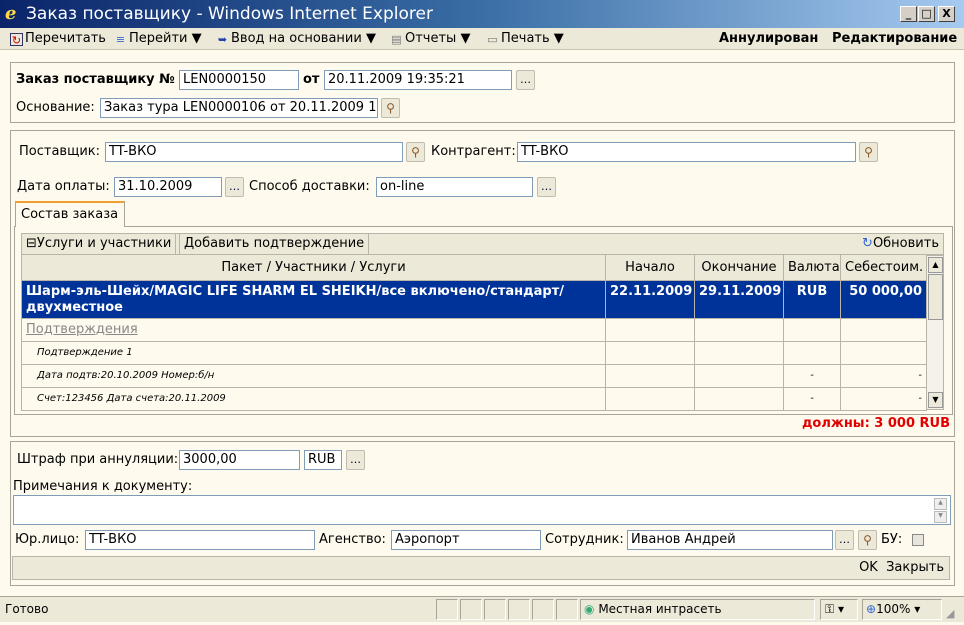 The height and width of the screenshot is (625, 964). What do you see at coordinates (418, 80) in the screenshot?
I see `order-date-input: 20.11.2009 19:35:21` at bounding box center [418, 80].